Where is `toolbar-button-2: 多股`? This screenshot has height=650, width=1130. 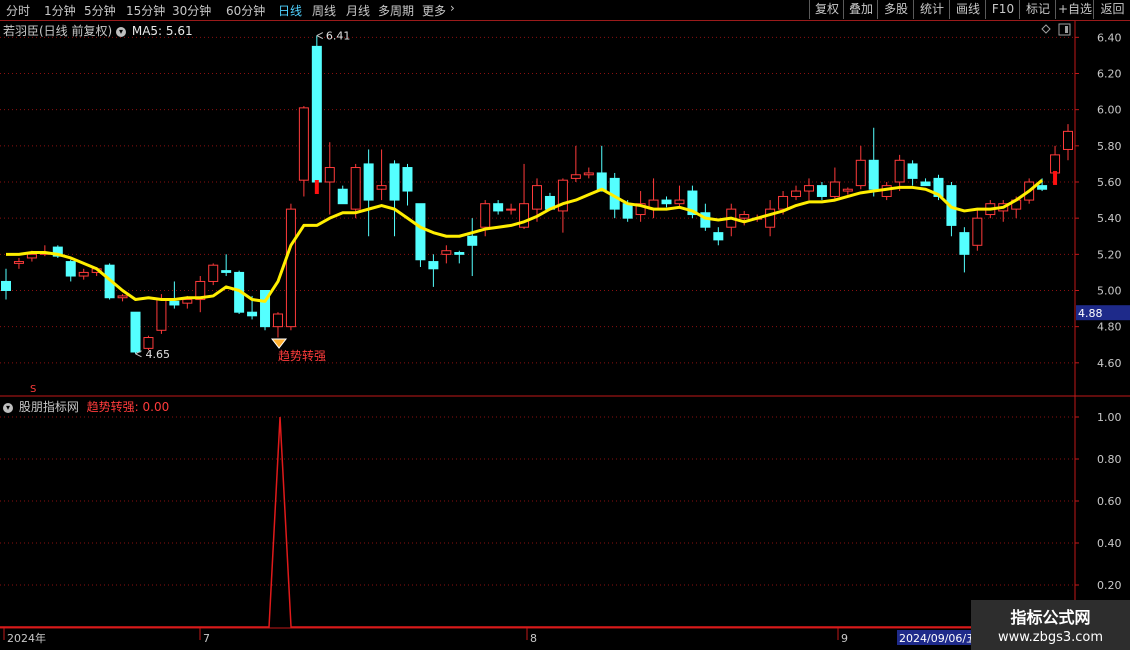
toolbar-button-2: 多股 is located at coordinates (895, 9).